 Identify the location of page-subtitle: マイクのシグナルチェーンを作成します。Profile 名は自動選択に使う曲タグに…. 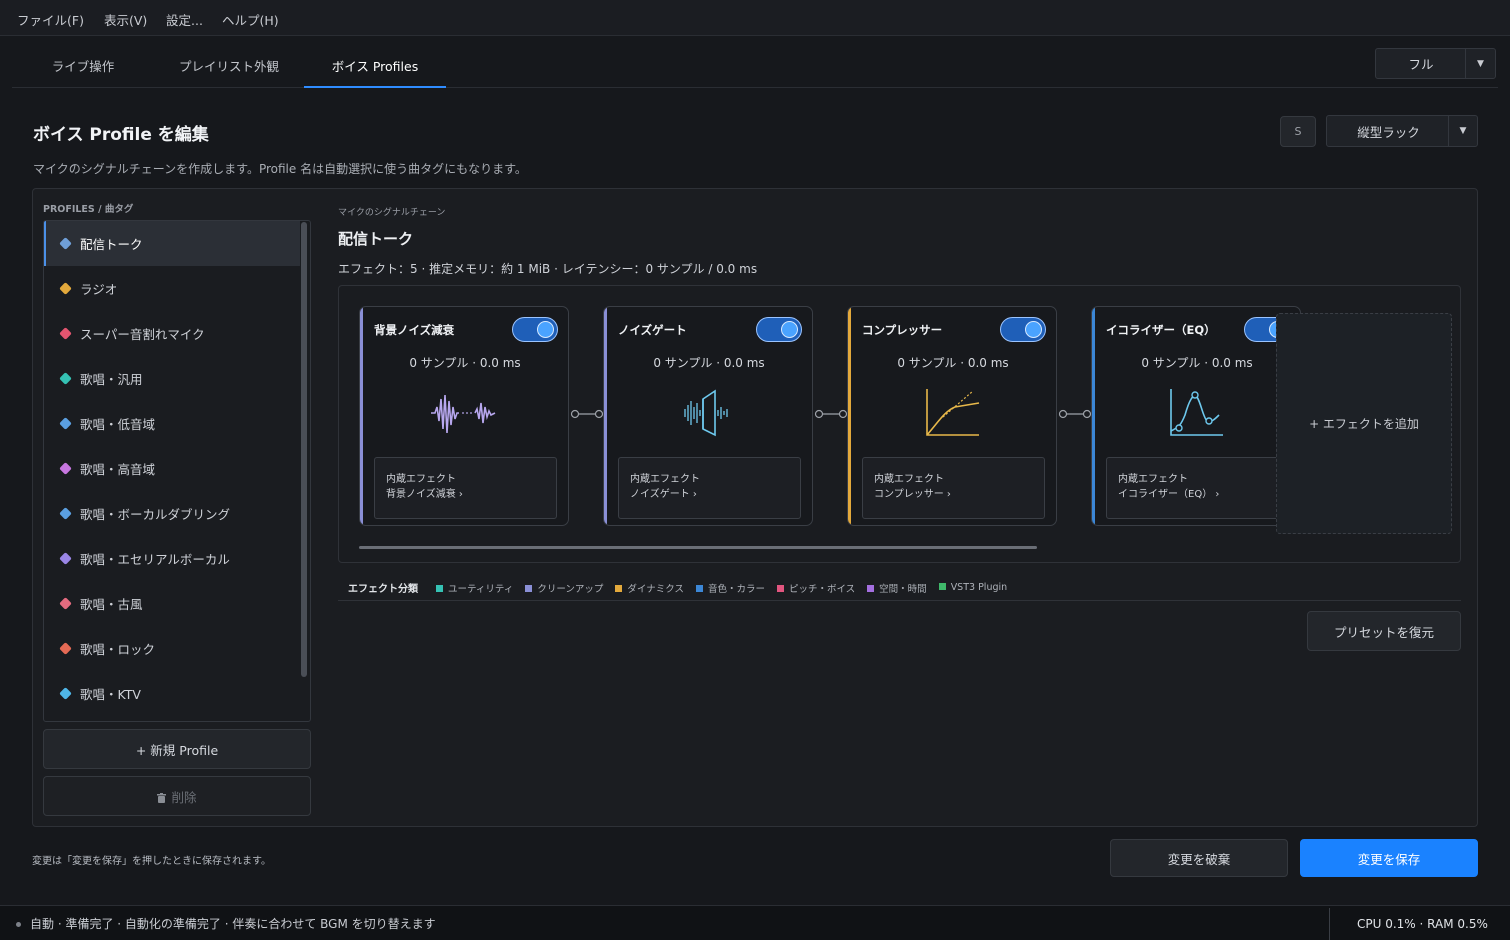
(280, 169).